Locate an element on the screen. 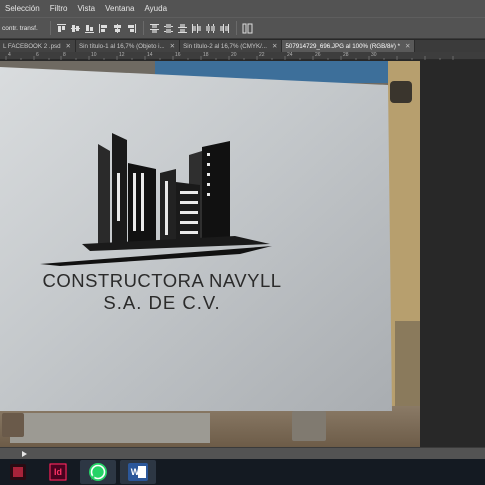 The image size is (485, 485). menu-item-filtro: Filtro is located at coordinates (59, 8).